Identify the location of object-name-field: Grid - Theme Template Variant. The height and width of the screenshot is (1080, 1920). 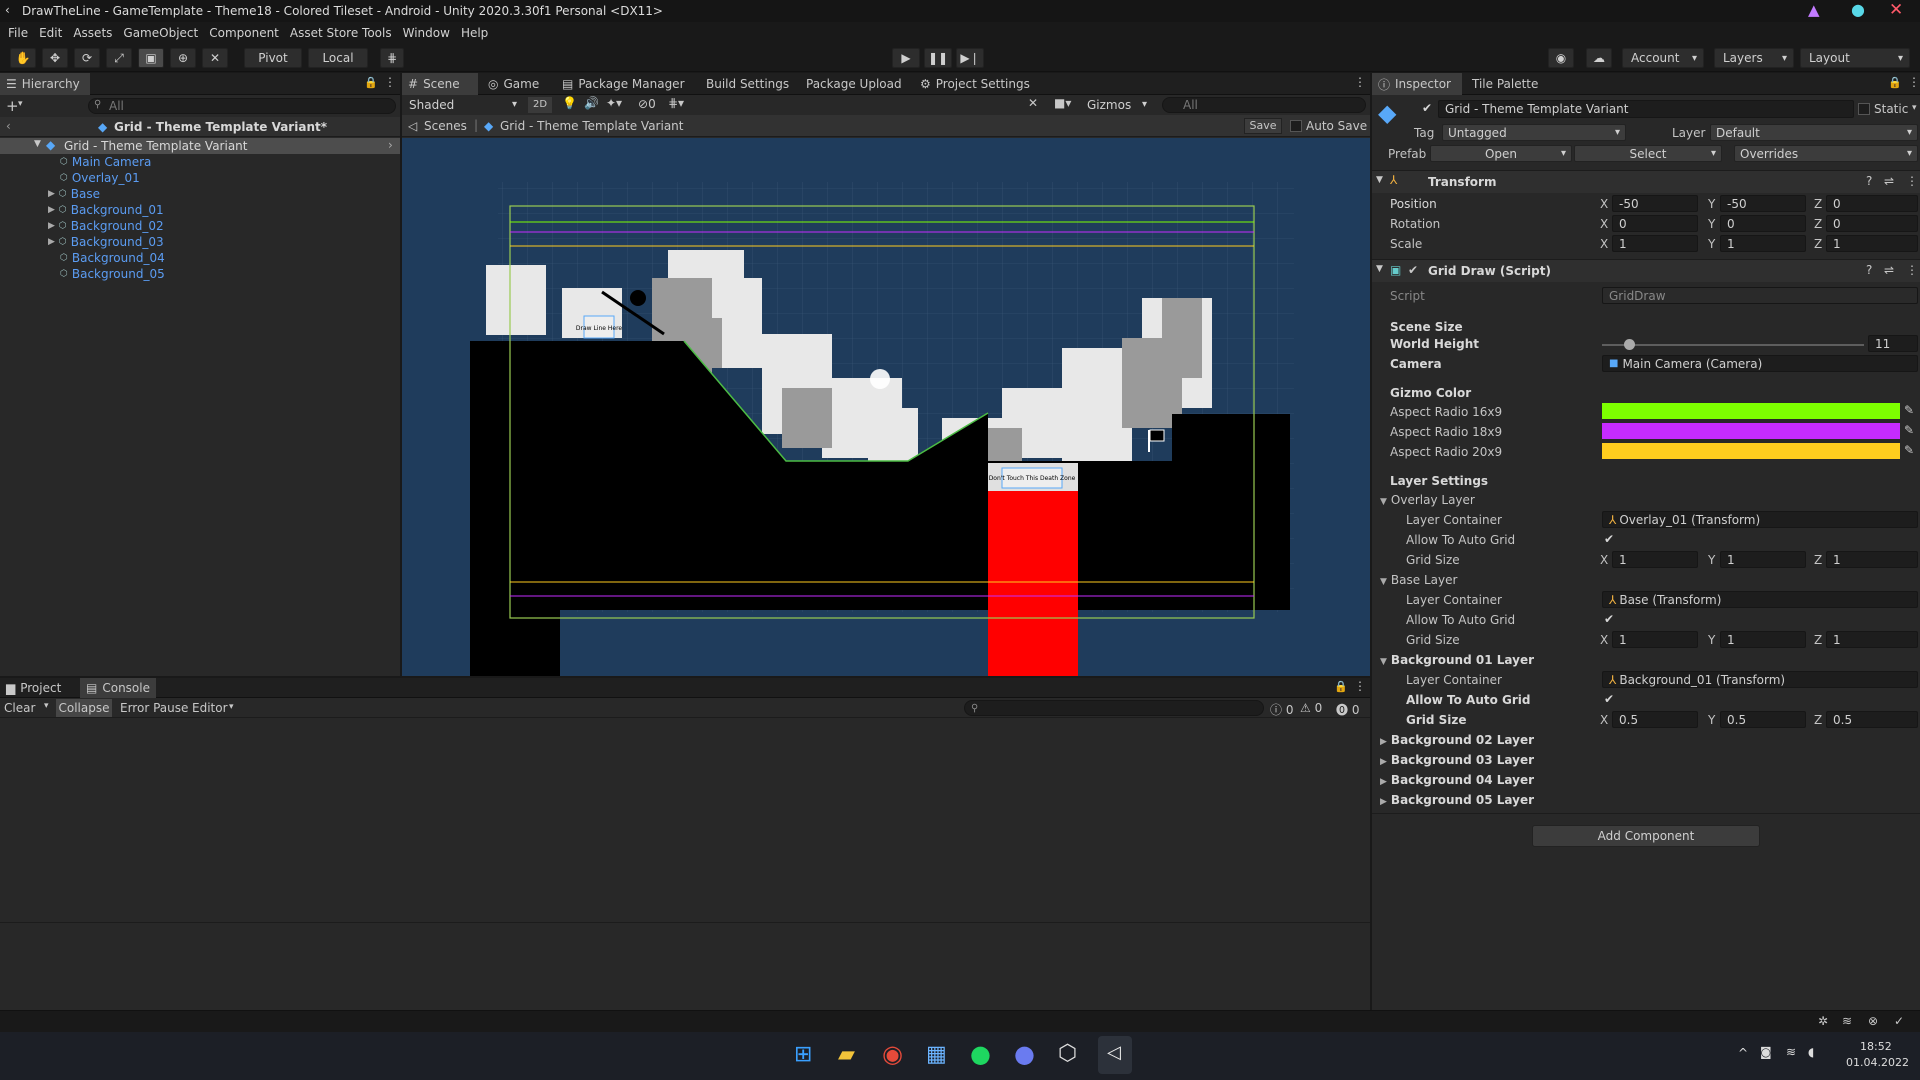
(1646, 109).